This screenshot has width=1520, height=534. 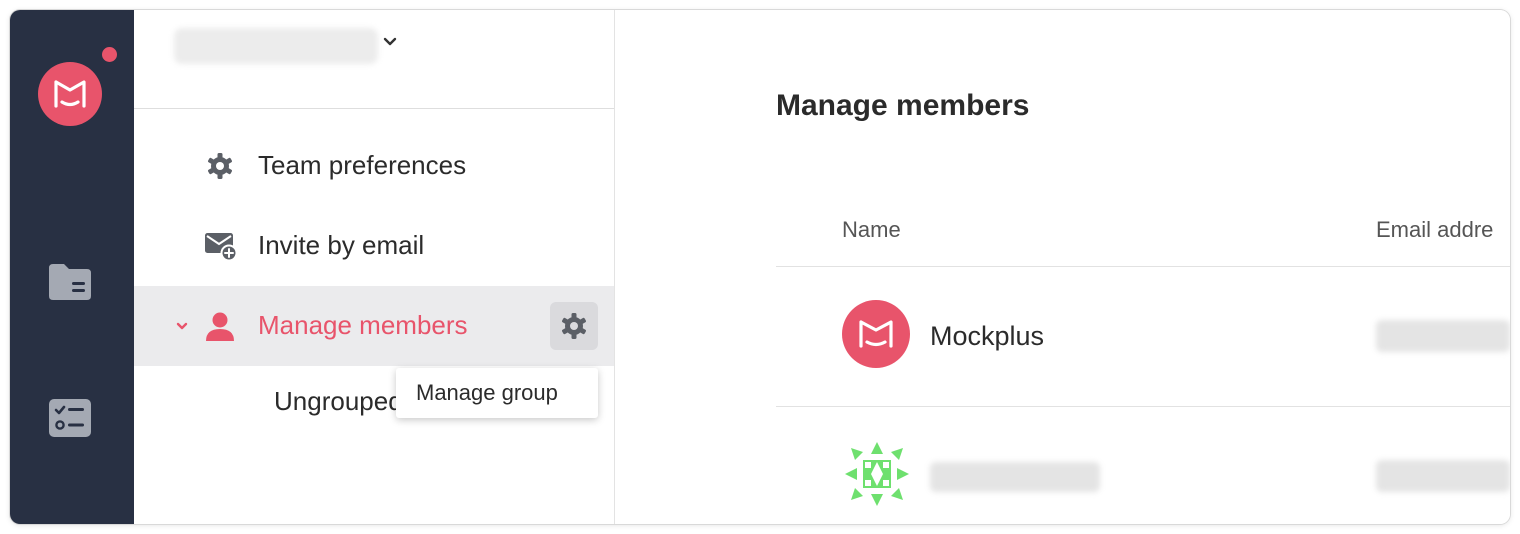 I want to click on team-name-redacted, so click(x=276, y=46).